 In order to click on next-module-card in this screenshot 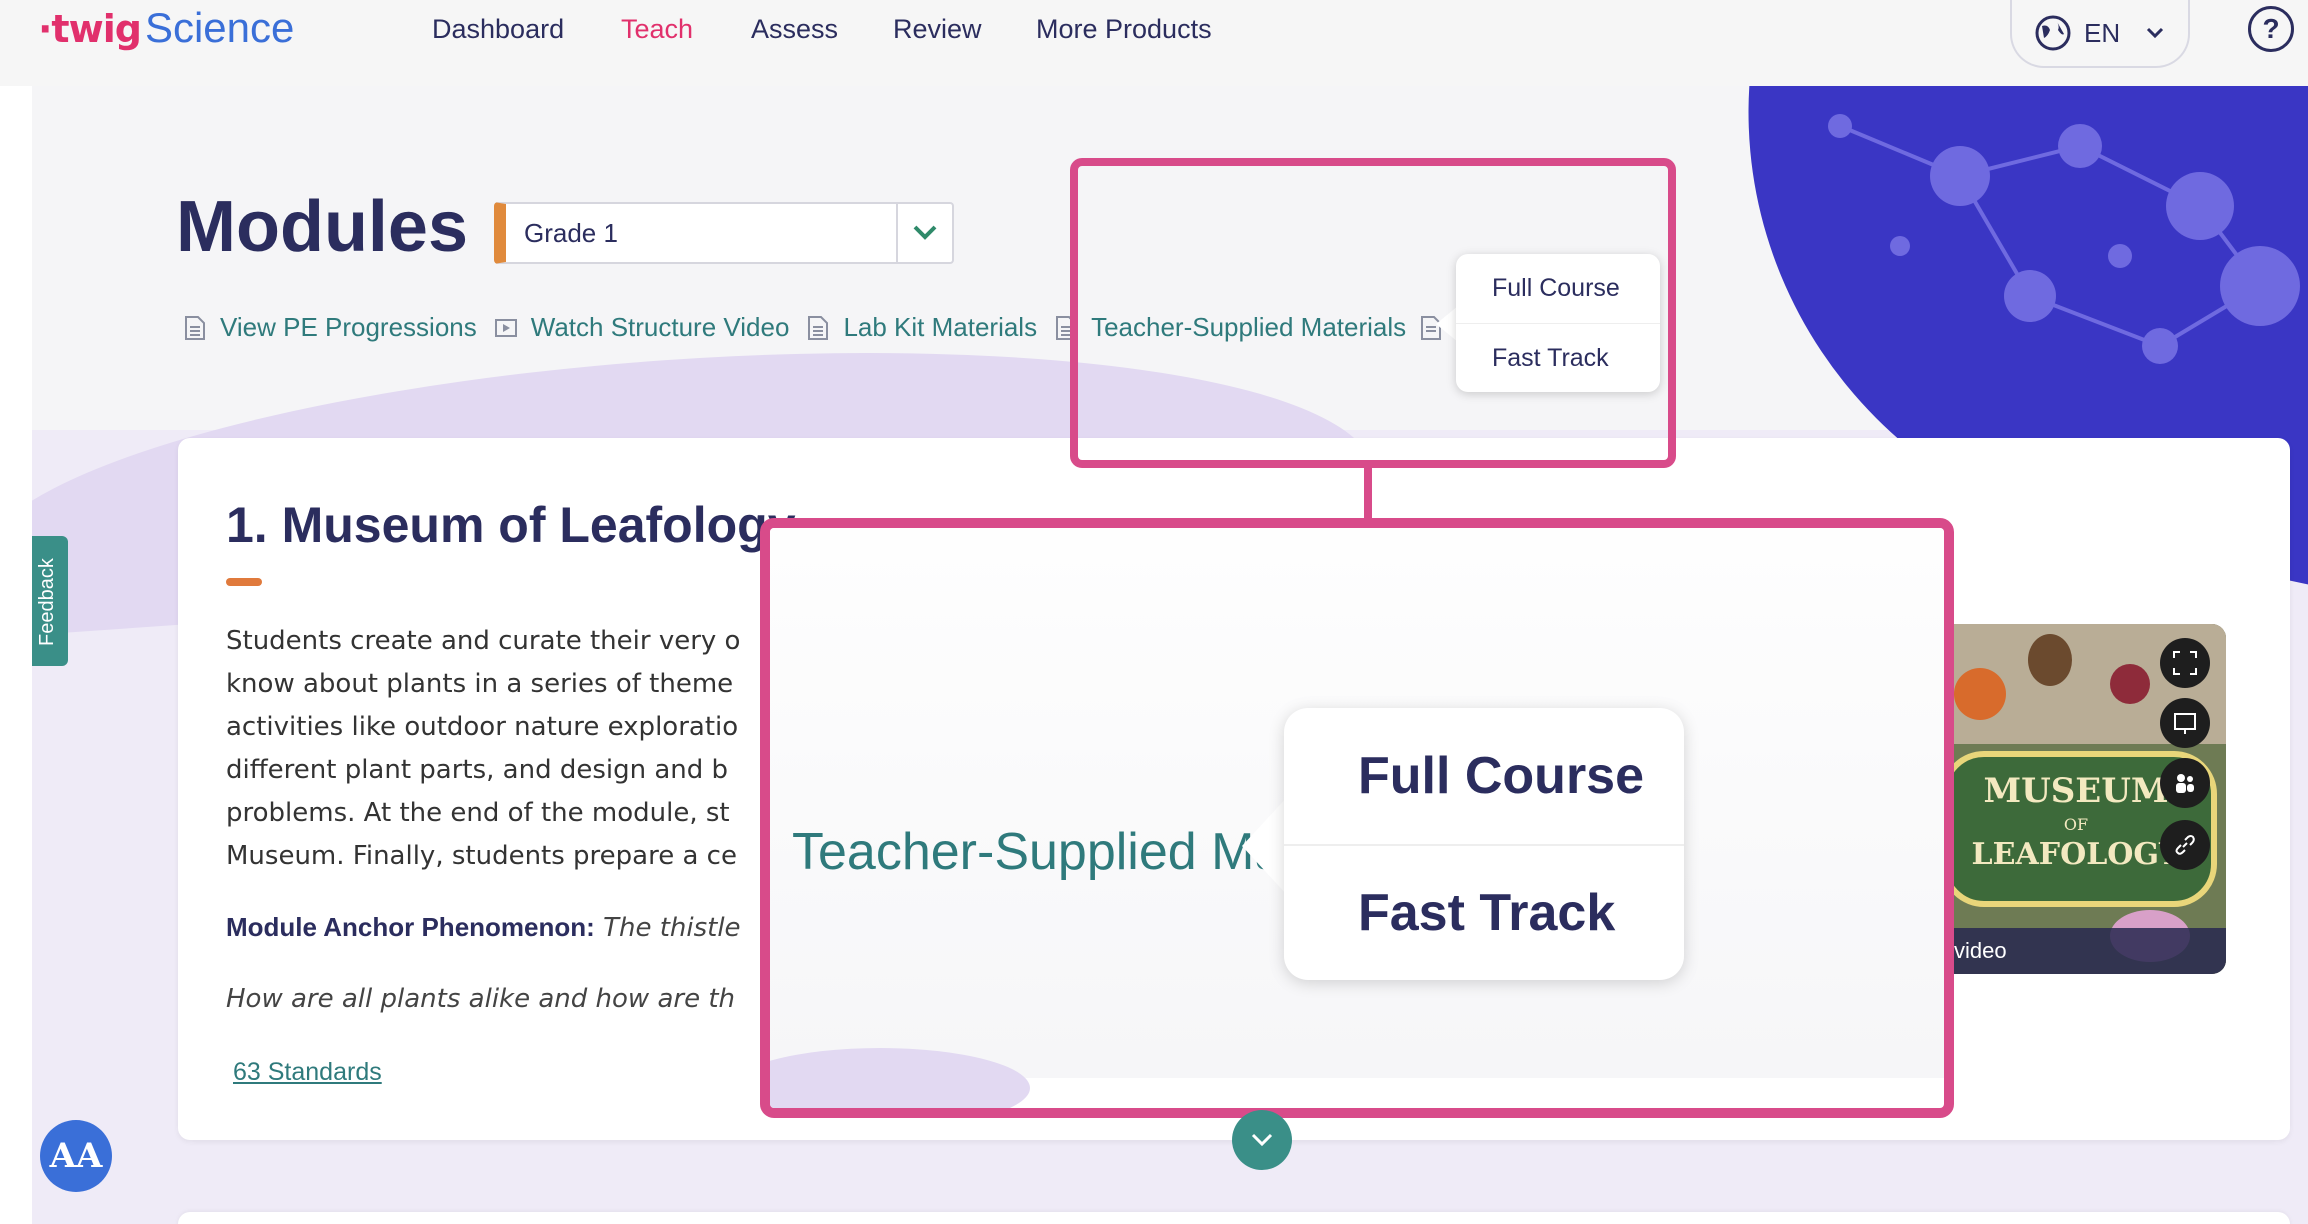, I will do `click(1234, 1218)`.